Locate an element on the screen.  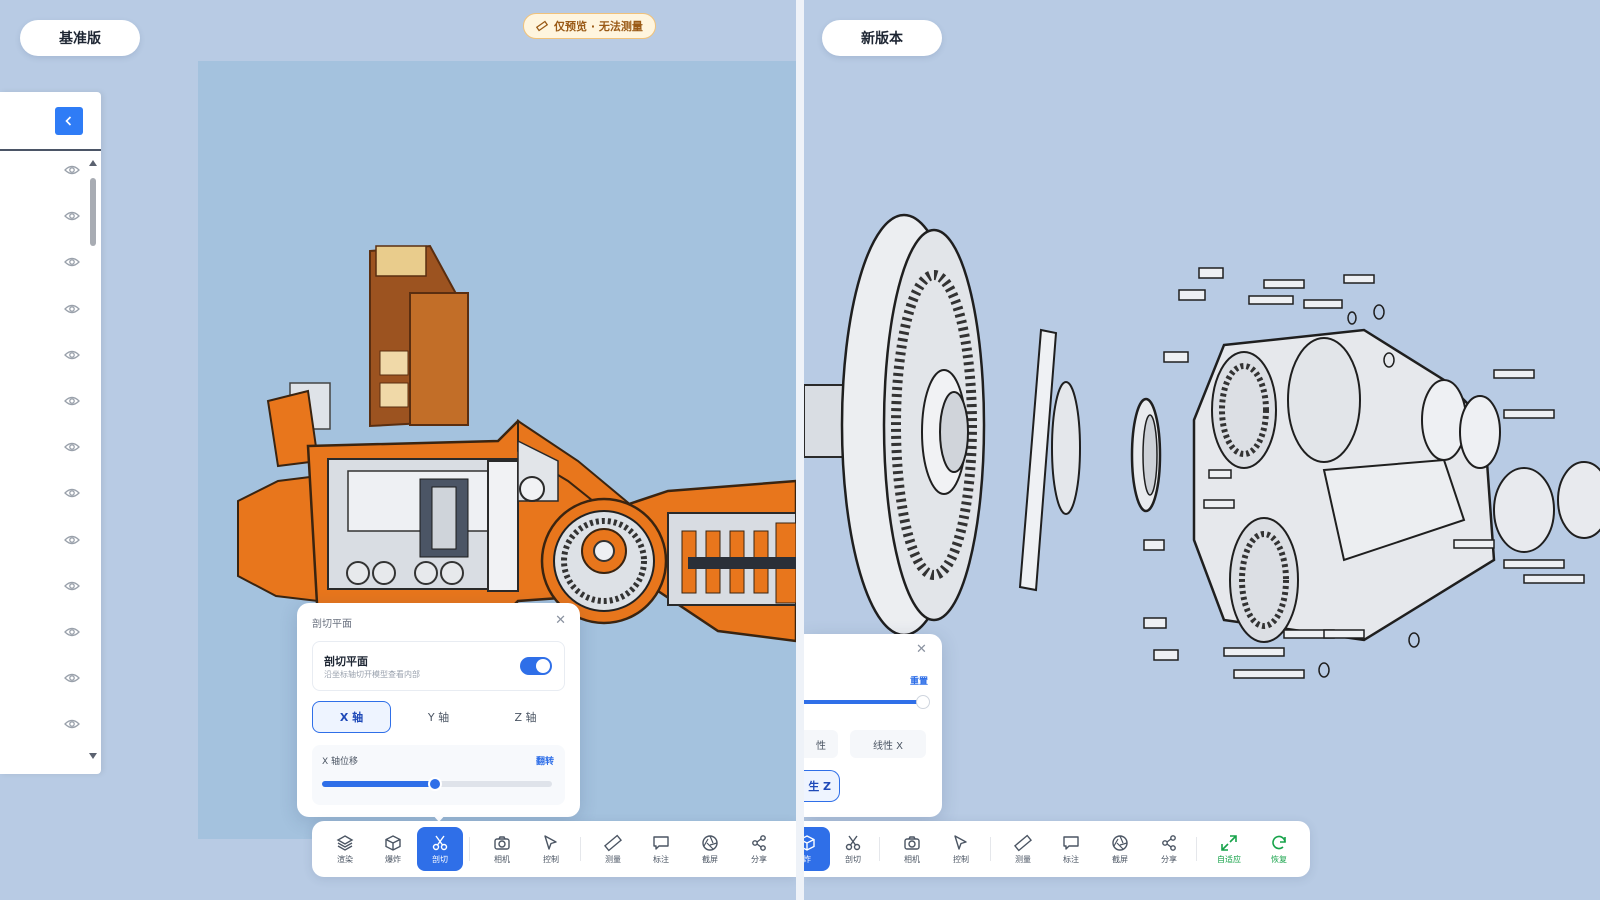
tool-layers: 渲染 is located at coordinates (345, 849).